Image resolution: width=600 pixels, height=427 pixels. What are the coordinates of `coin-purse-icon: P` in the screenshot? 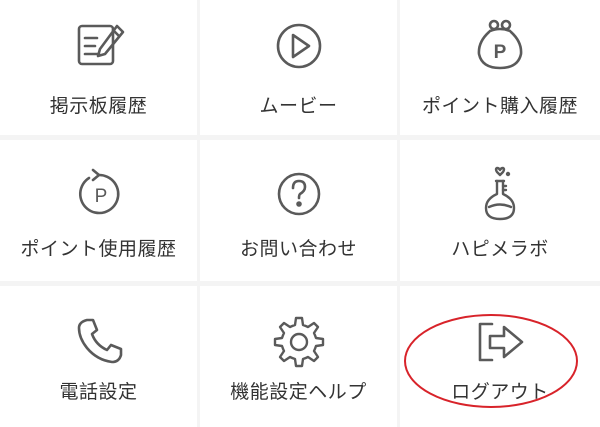 It's located at (500, 46).